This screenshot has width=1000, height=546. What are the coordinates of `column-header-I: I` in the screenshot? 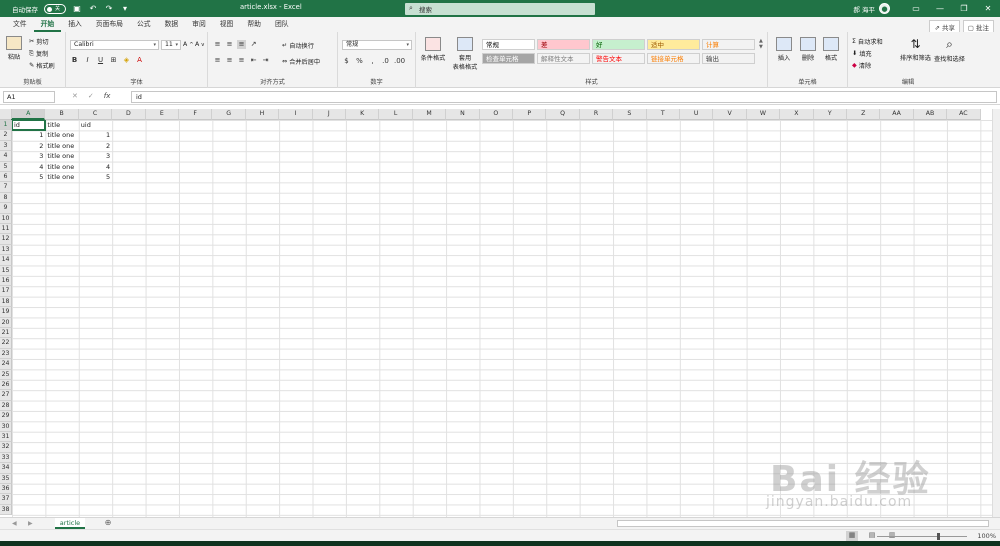 It's located at (296, 114).